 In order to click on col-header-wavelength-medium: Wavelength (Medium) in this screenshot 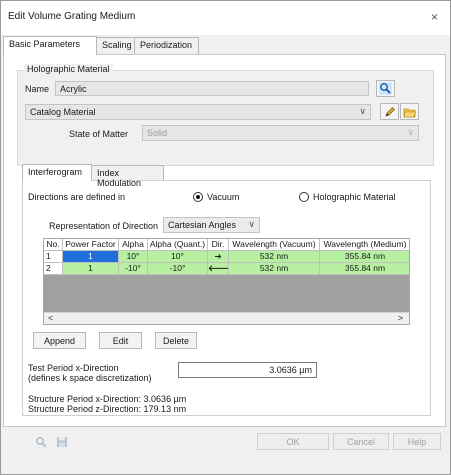, I will do `click(364, 245)`.